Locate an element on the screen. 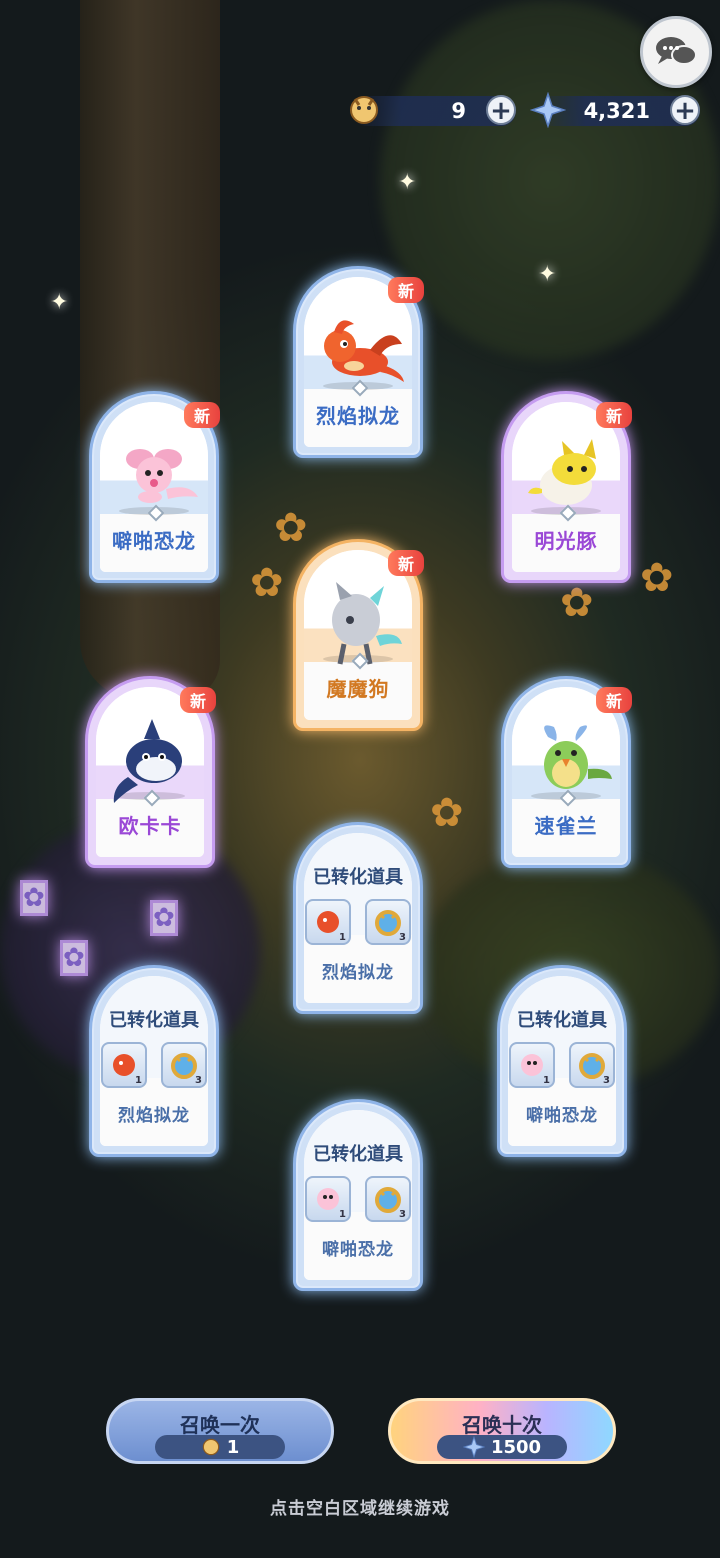 The width and height of the screenshot is (720, 1558). background-tree is located at coordinates (150, 350).